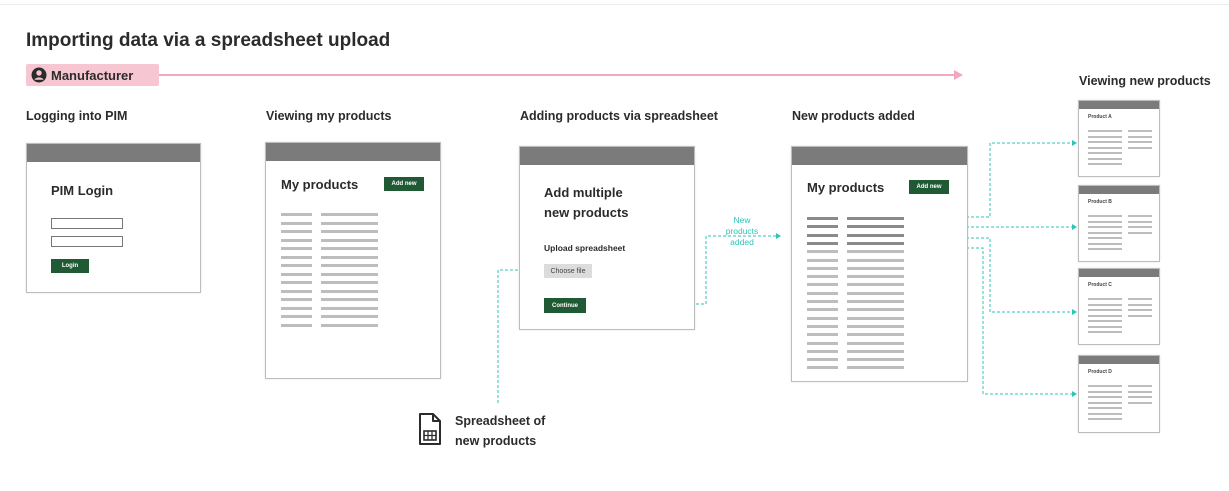  I want to click on product-card-title: Product C, so click(1100, 285).